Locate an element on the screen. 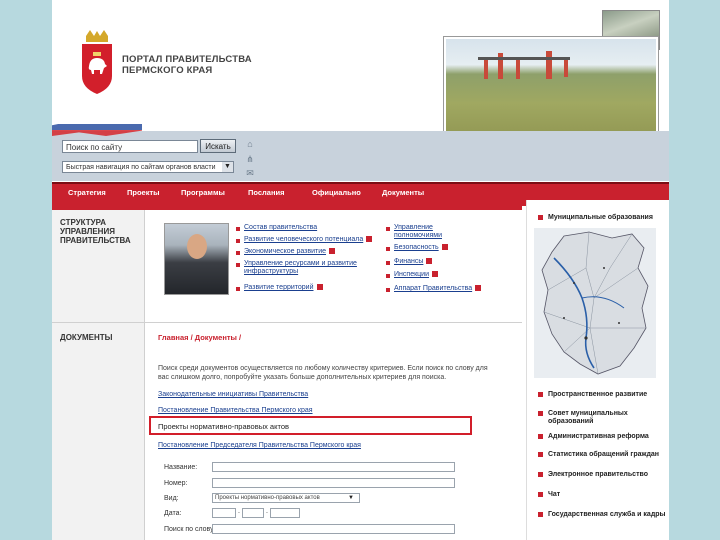  number-label: Номер: is located at coordinates (176, 483).